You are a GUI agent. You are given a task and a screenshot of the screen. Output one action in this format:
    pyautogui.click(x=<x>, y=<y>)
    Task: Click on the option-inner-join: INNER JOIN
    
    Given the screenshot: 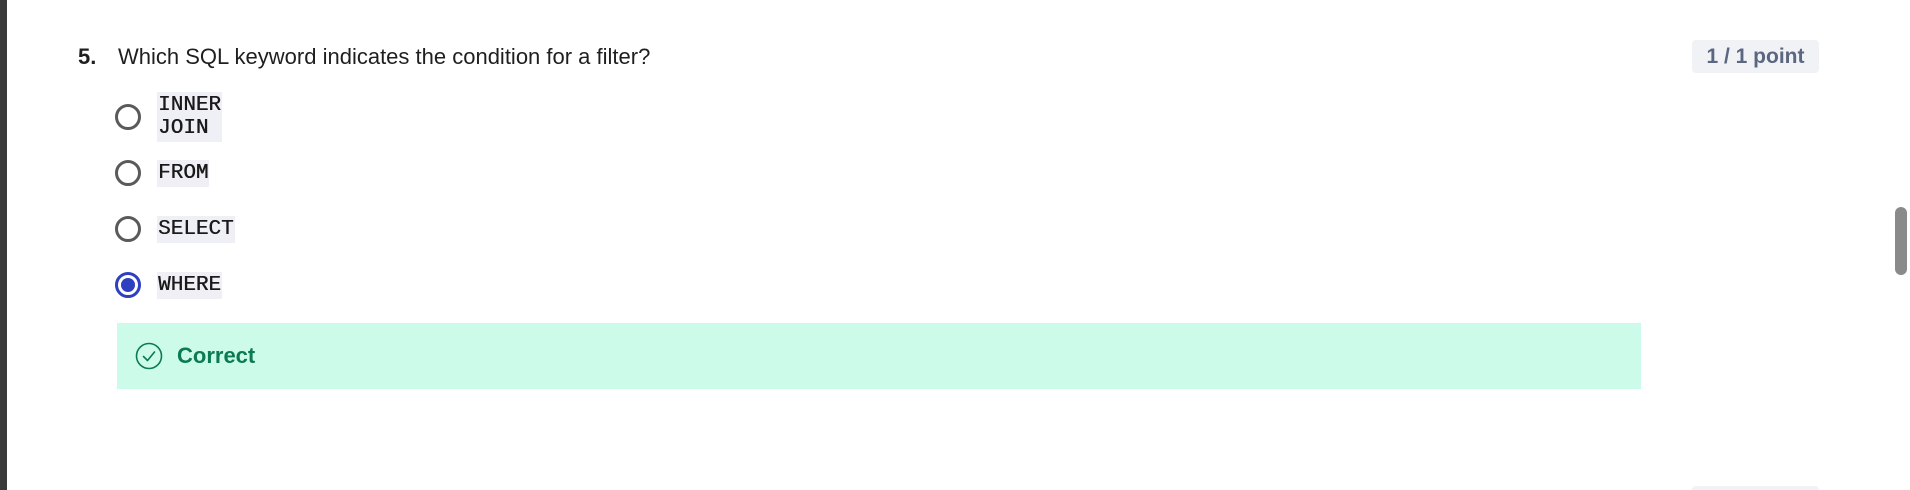 What is the action you would take?
    pyautogui.click(x=169, y=117)
    